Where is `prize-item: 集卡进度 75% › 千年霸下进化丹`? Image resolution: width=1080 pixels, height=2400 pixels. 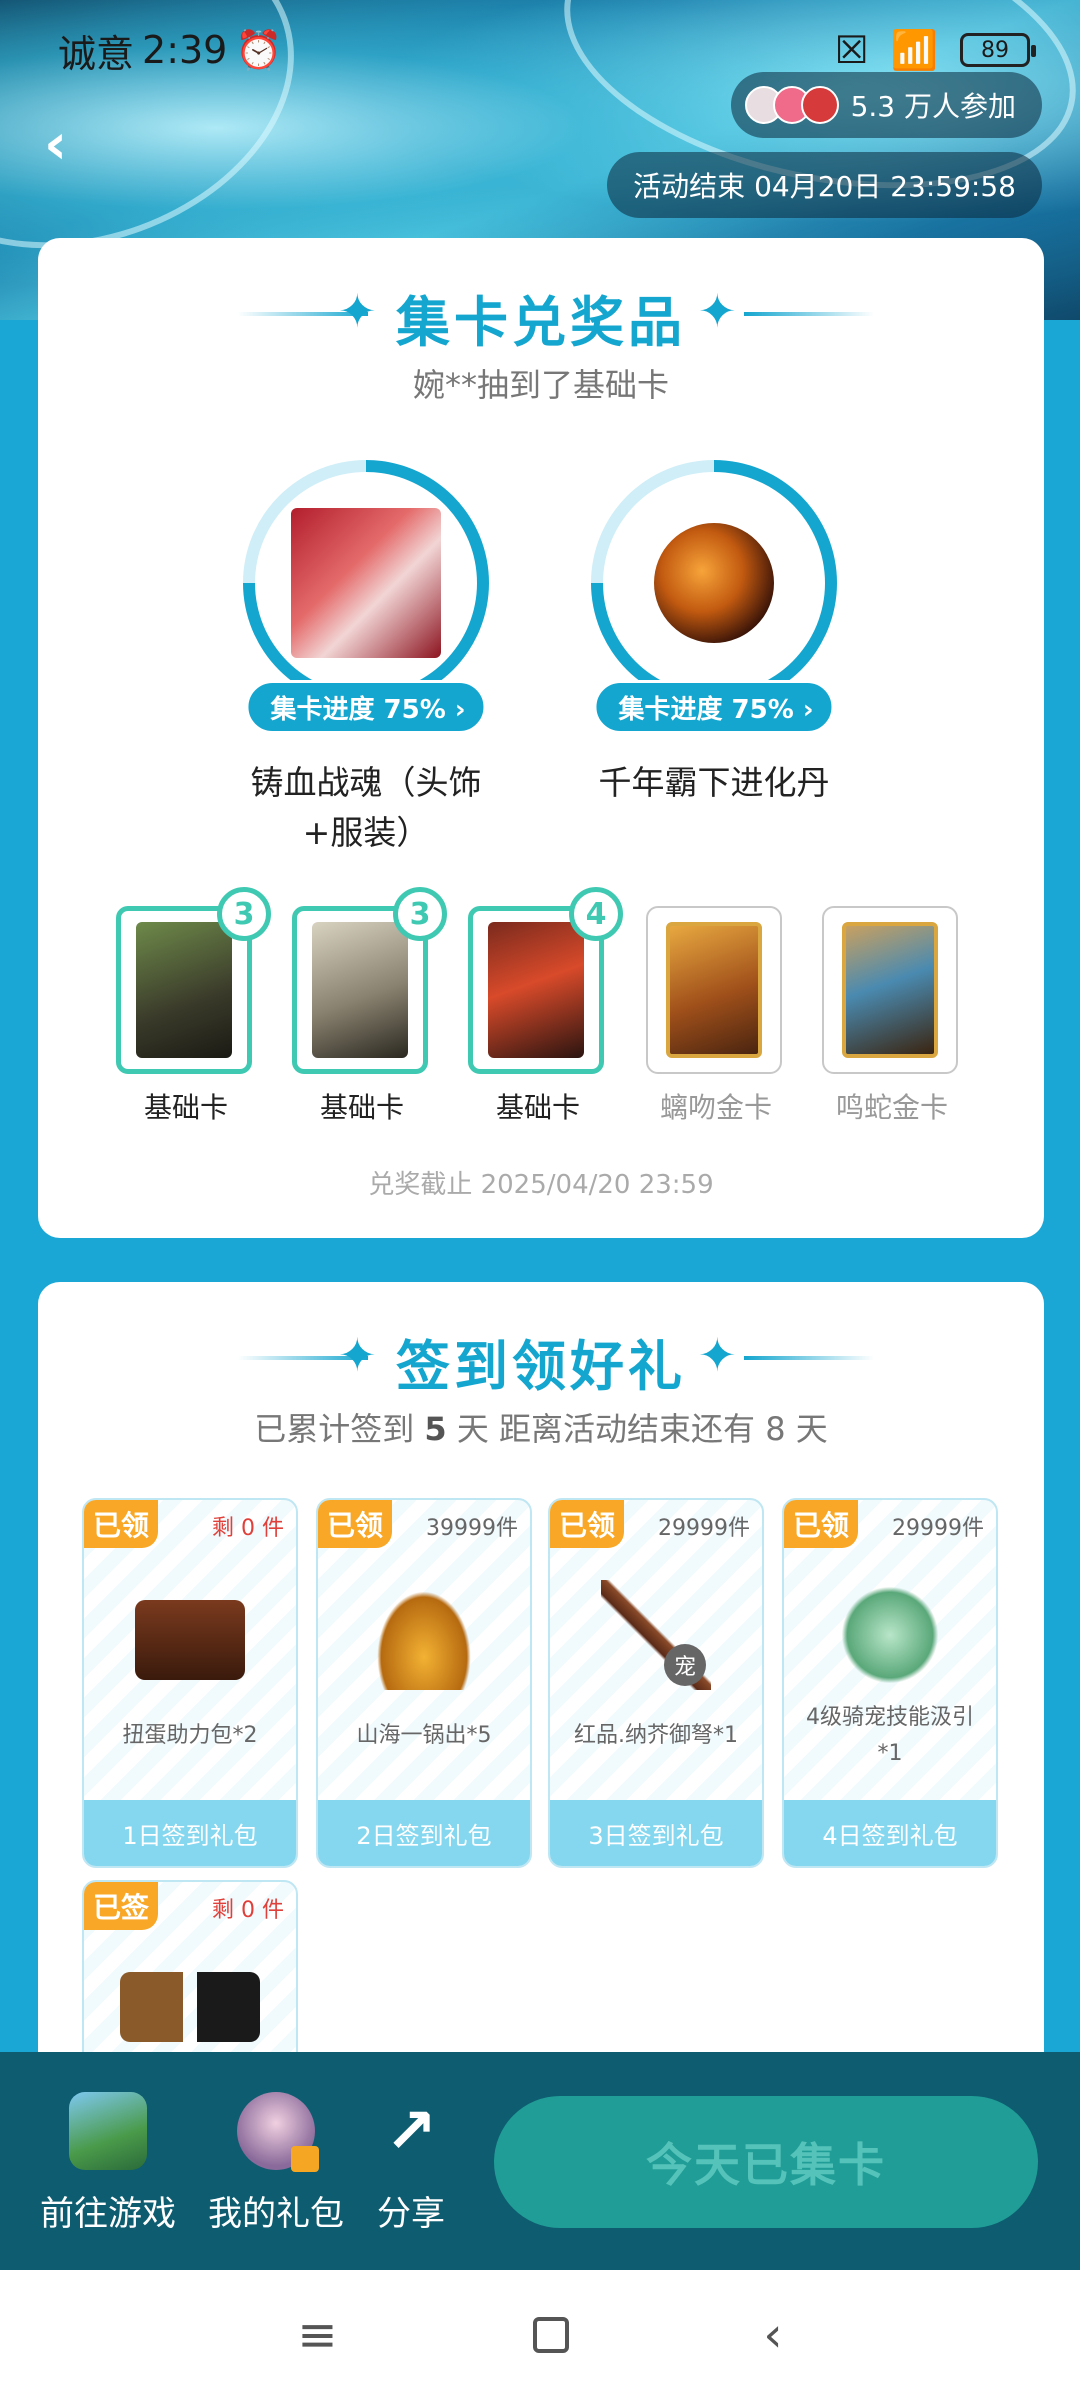 prize-item: 集卡进度 75% › 千年霸下进化丹 is located at coordinates (714, 634).